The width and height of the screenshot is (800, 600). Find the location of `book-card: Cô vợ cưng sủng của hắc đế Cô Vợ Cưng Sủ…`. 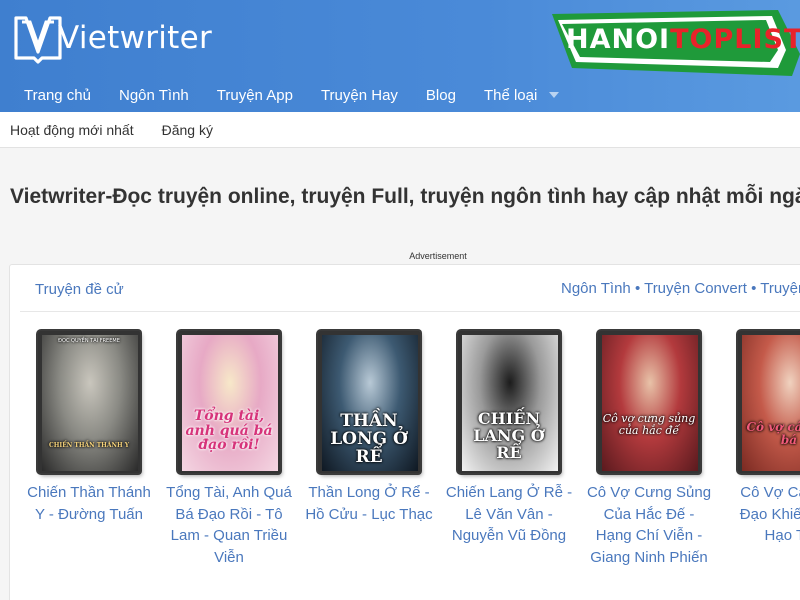

book-card: Cô vợ cưng sủng của hắc đế Cô Vợ Cưng Sủ… is located at coordinates (649, 449).